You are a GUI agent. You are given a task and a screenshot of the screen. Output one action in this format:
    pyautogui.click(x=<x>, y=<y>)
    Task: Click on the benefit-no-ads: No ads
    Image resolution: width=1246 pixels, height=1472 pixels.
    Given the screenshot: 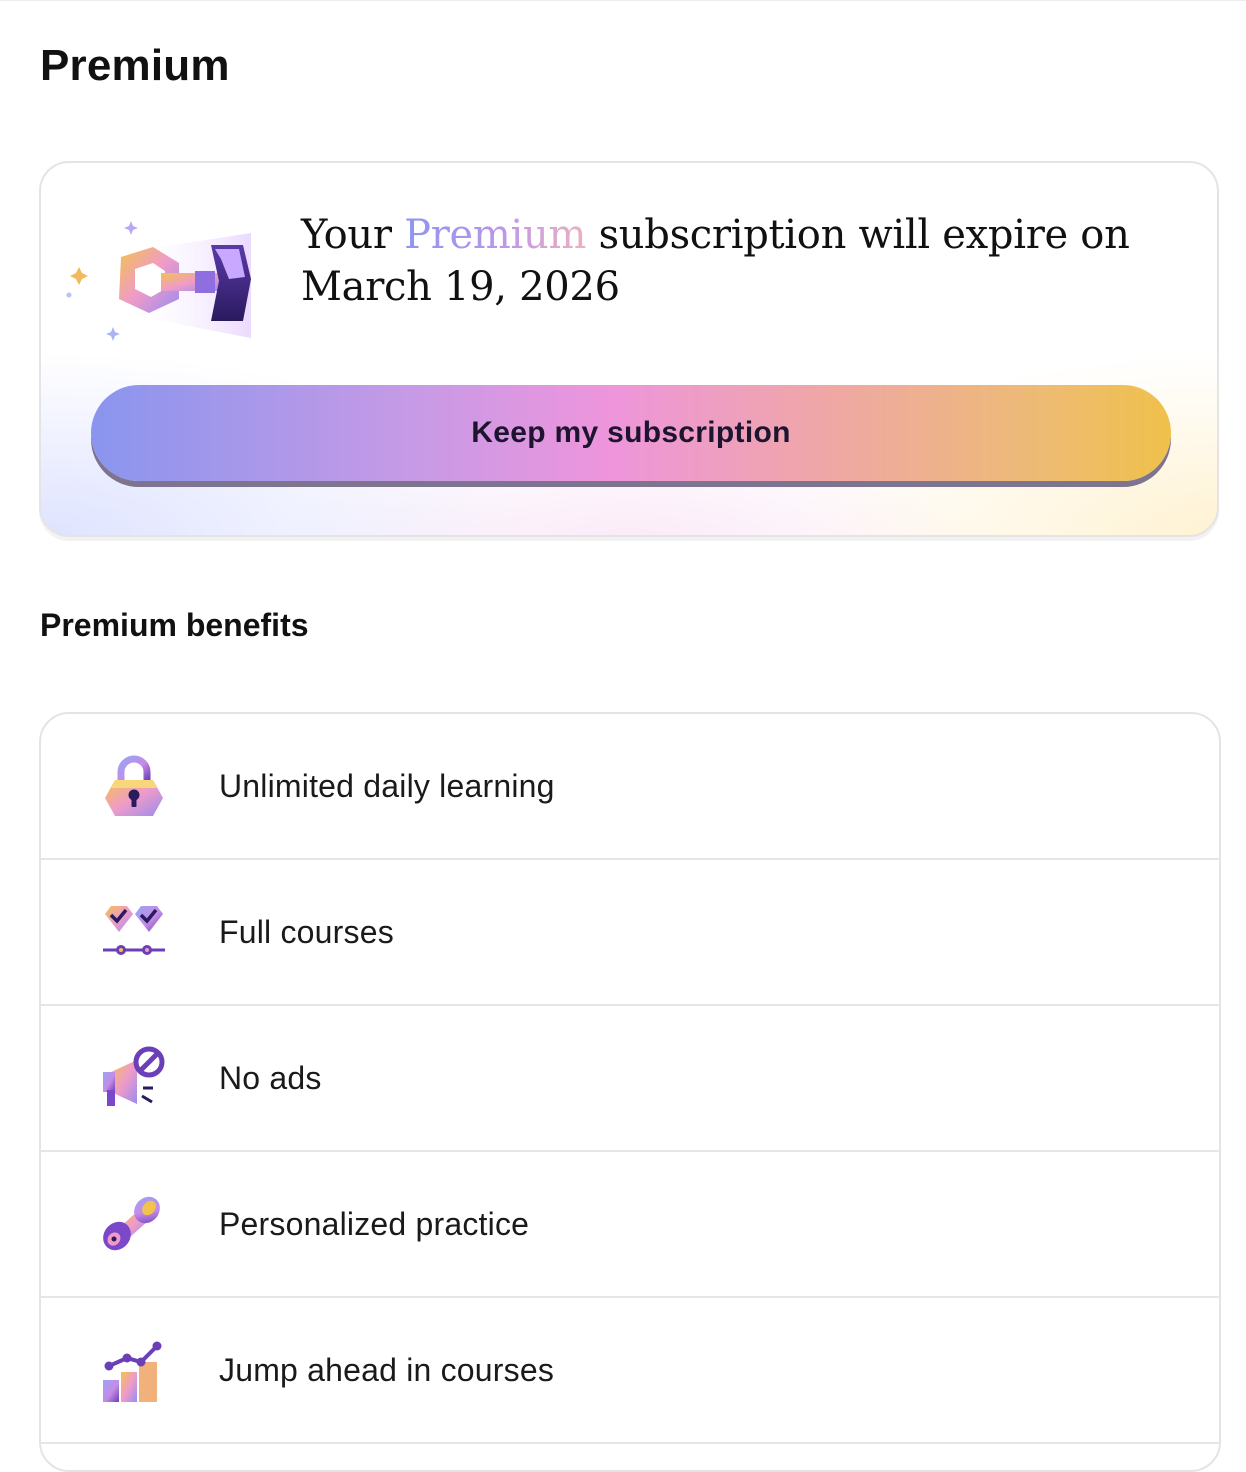 What is the action you would take?
    pyautogui.click(x=630, y=1079)
    